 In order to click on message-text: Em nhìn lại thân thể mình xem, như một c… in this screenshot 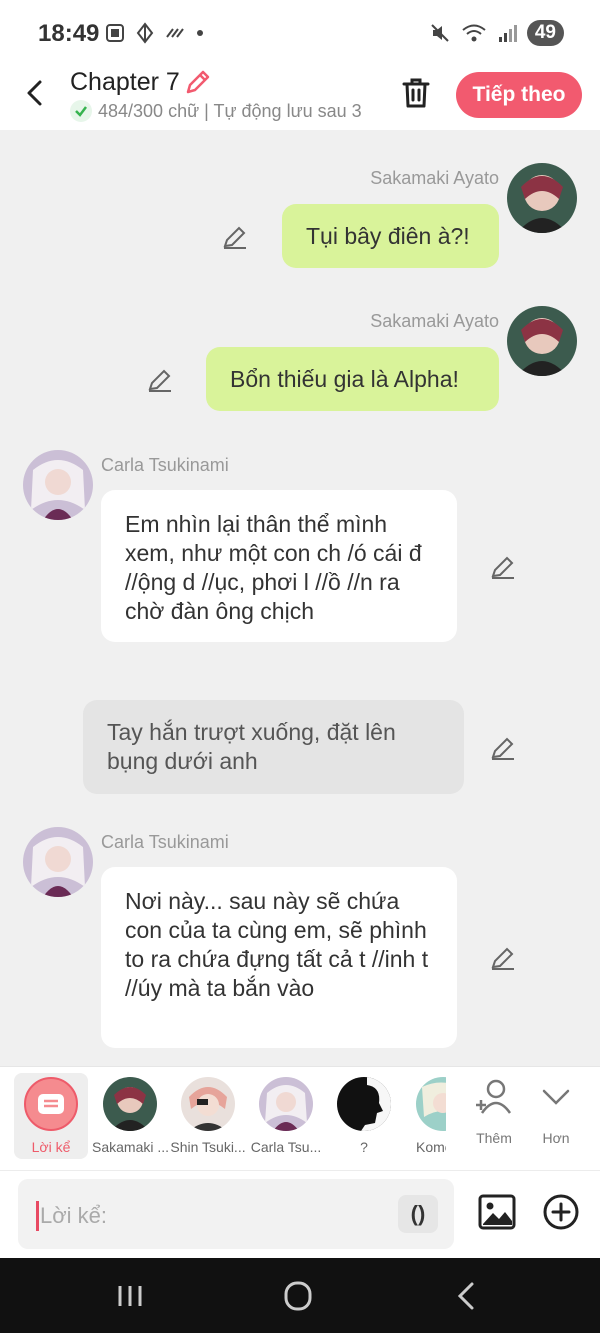, I will do `click(273, 567)`.